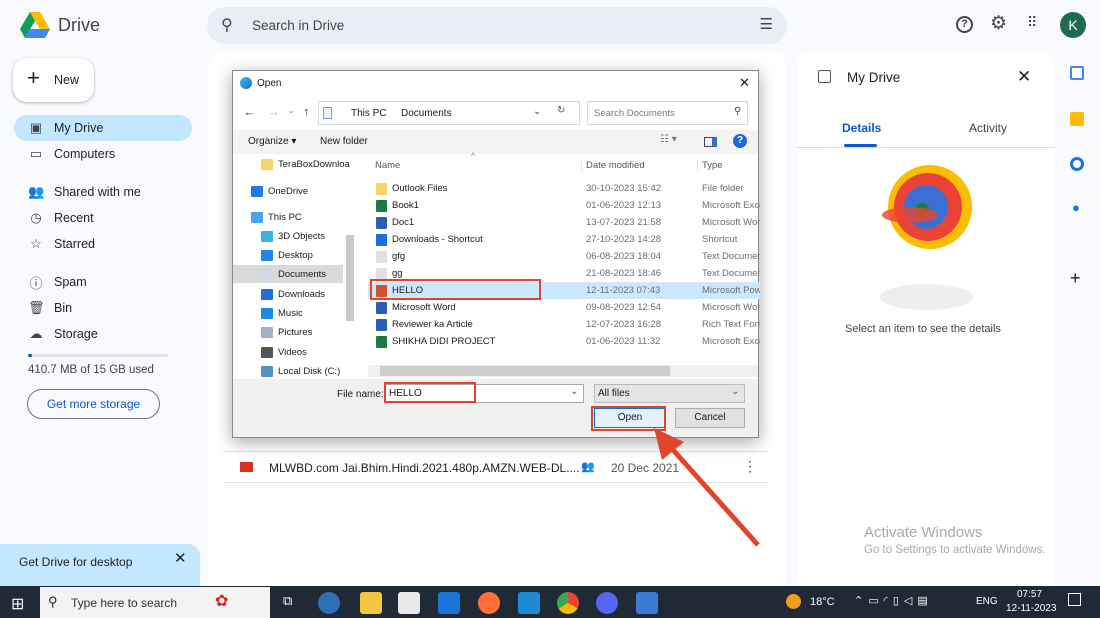 This screenshot has height=618, width=1100. Describe the element at coordinates (75, 25) in the screenshot. I see `drive-logo: Drive` at that location.